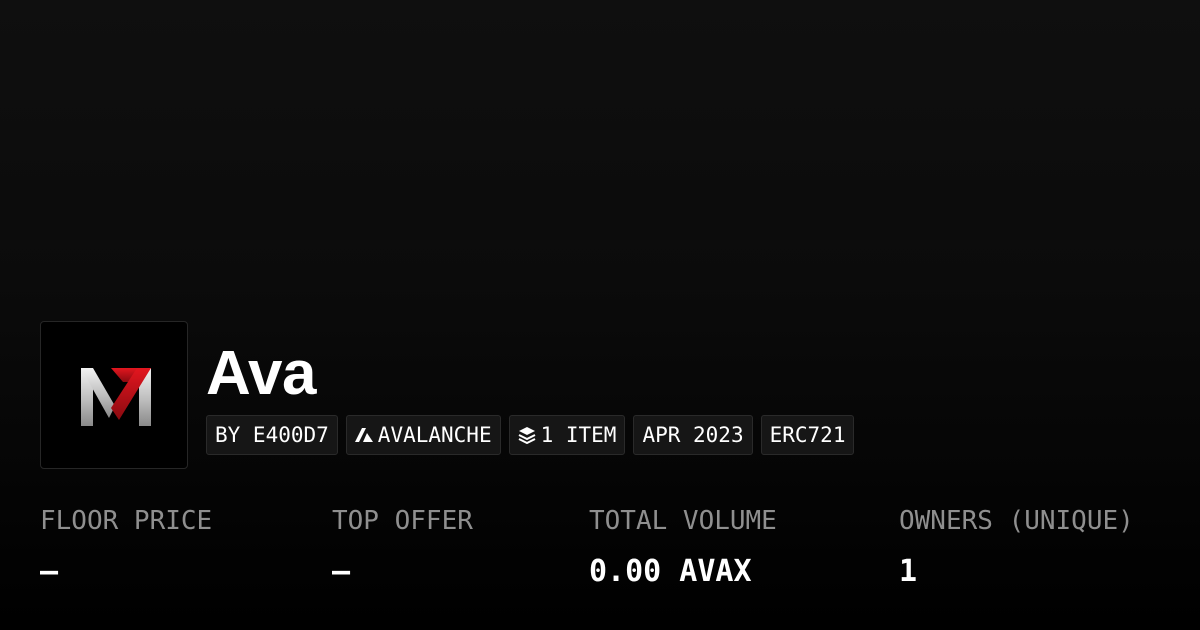 The image size is (1200, 630). What do you see at coordinates (527, 435) in the screenshot?
I see `layers-icon` at bounding box center [527, 435].